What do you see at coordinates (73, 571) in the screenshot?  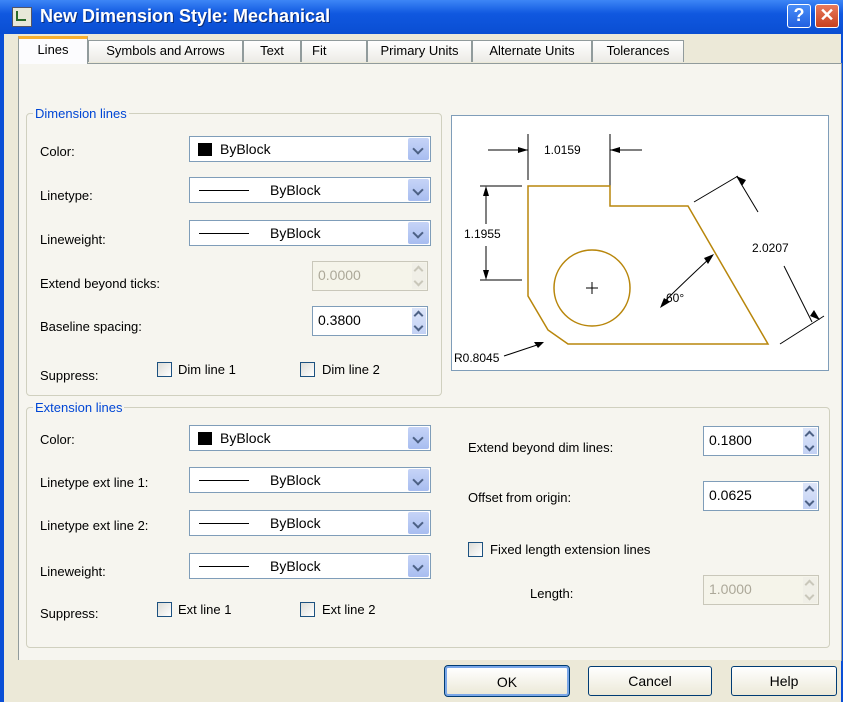 I see `ext-lineweight-label: Lineweight:` at bounding box center [73, 571].